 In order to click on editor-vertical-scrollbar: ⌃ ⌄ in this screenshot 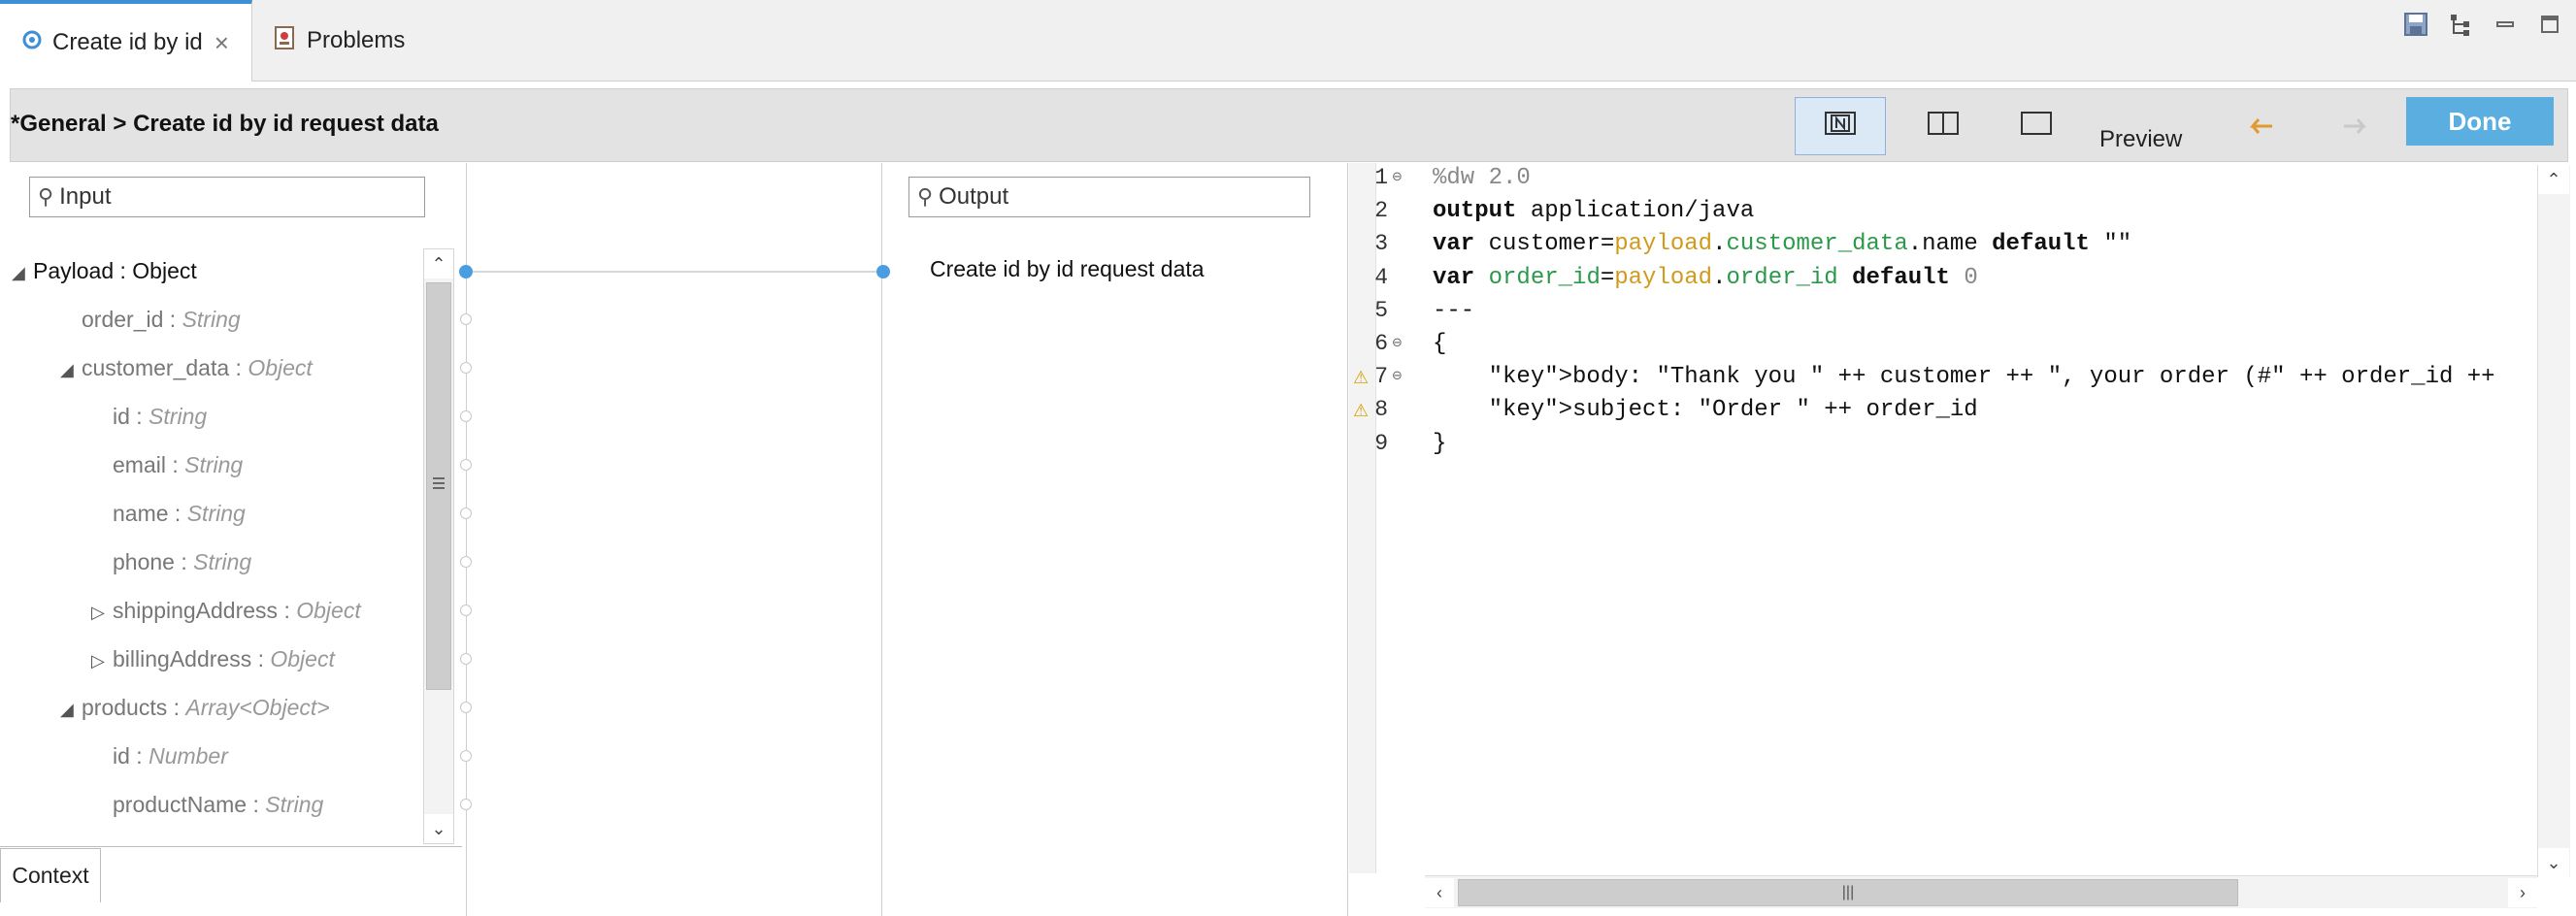, I will do `click(2553, 521)`.